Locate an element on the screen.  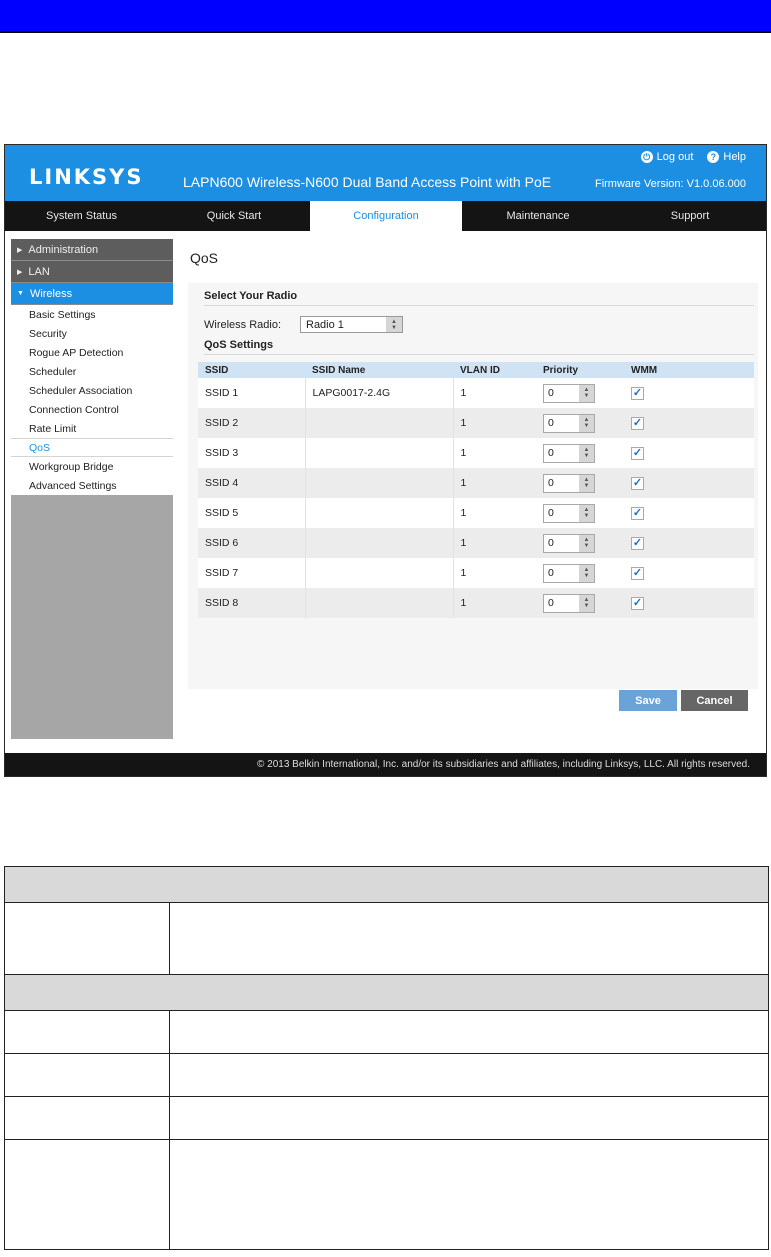
help-icon: ? is located at coordinates (713, 157).